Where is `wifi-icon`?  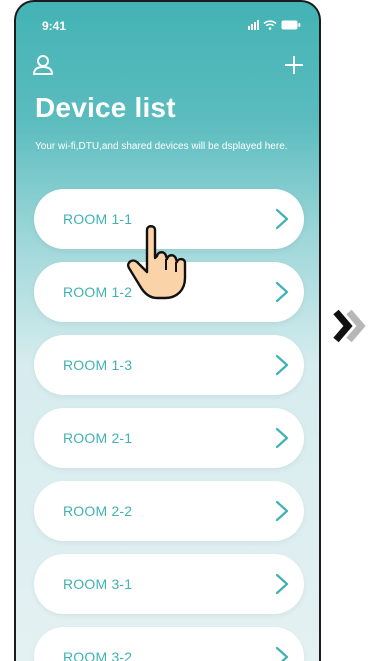 wifi-icon is located at coordinates (270, 25).